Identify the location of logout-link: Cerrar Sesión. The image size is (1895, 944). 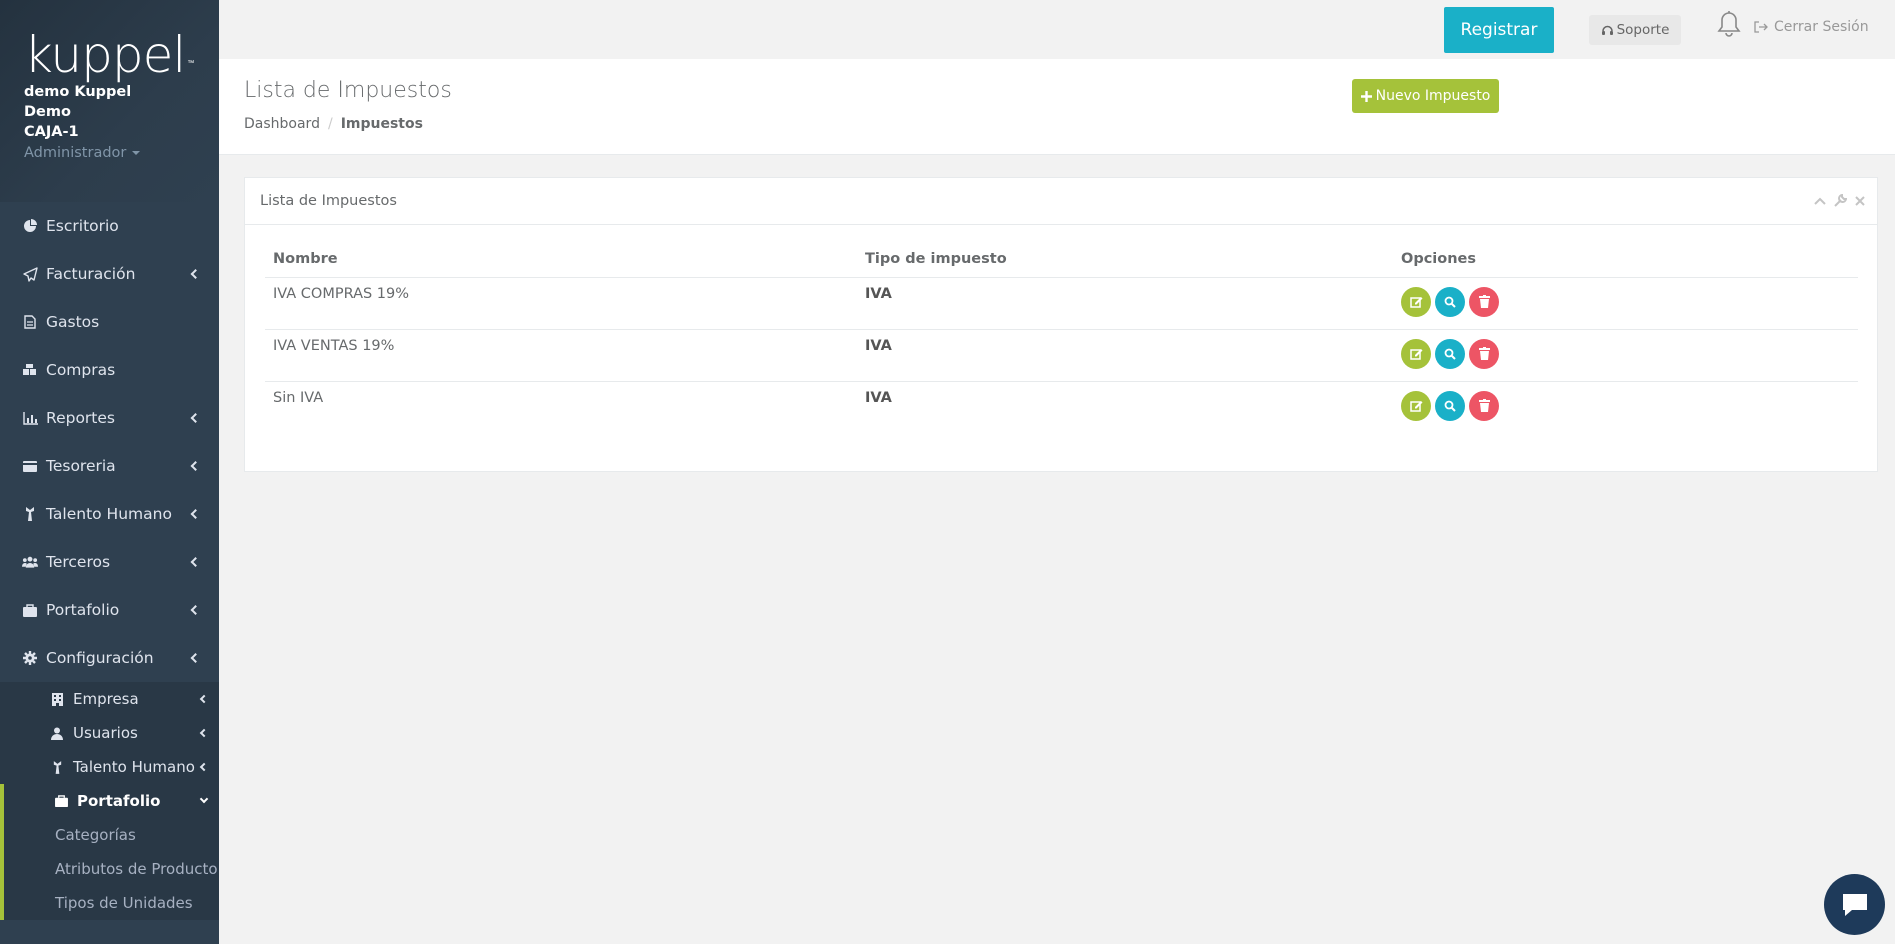
(1811, 27).